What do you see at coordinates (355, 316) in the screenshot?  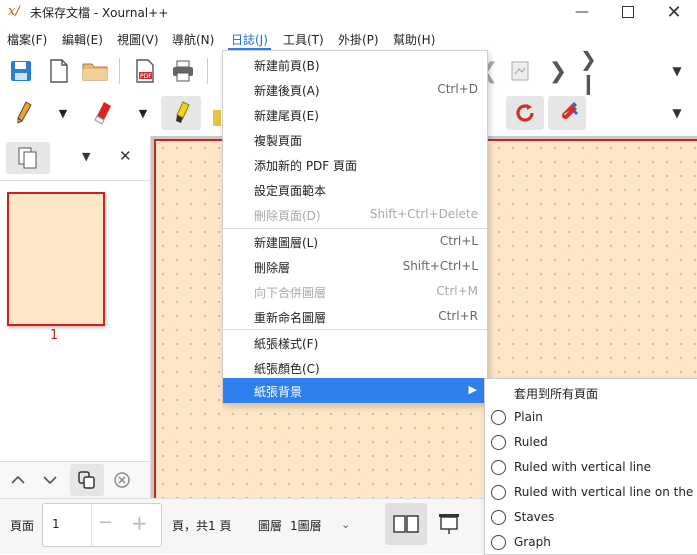 I see `menu-item-rename-layer: 重新命名圖層 Ctrl+R` at bounding box center [355, 316].